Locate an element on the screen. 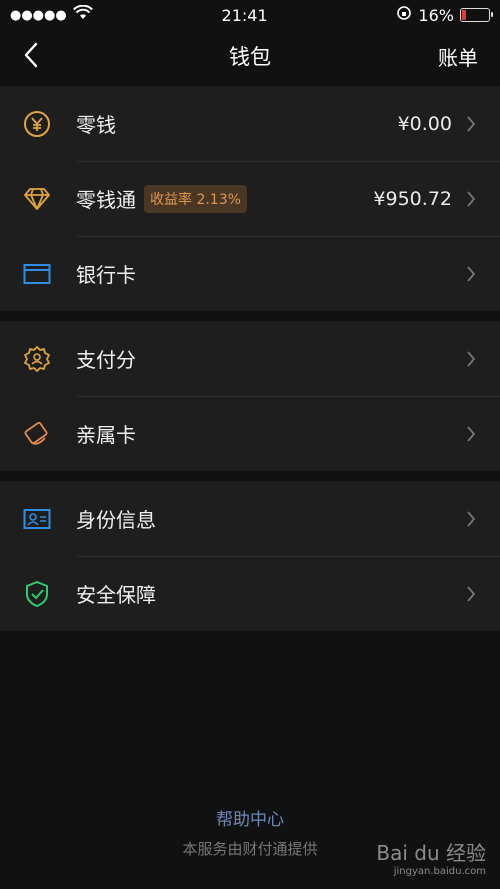  bill-button: 账单 is located at coordinates (458, 56).